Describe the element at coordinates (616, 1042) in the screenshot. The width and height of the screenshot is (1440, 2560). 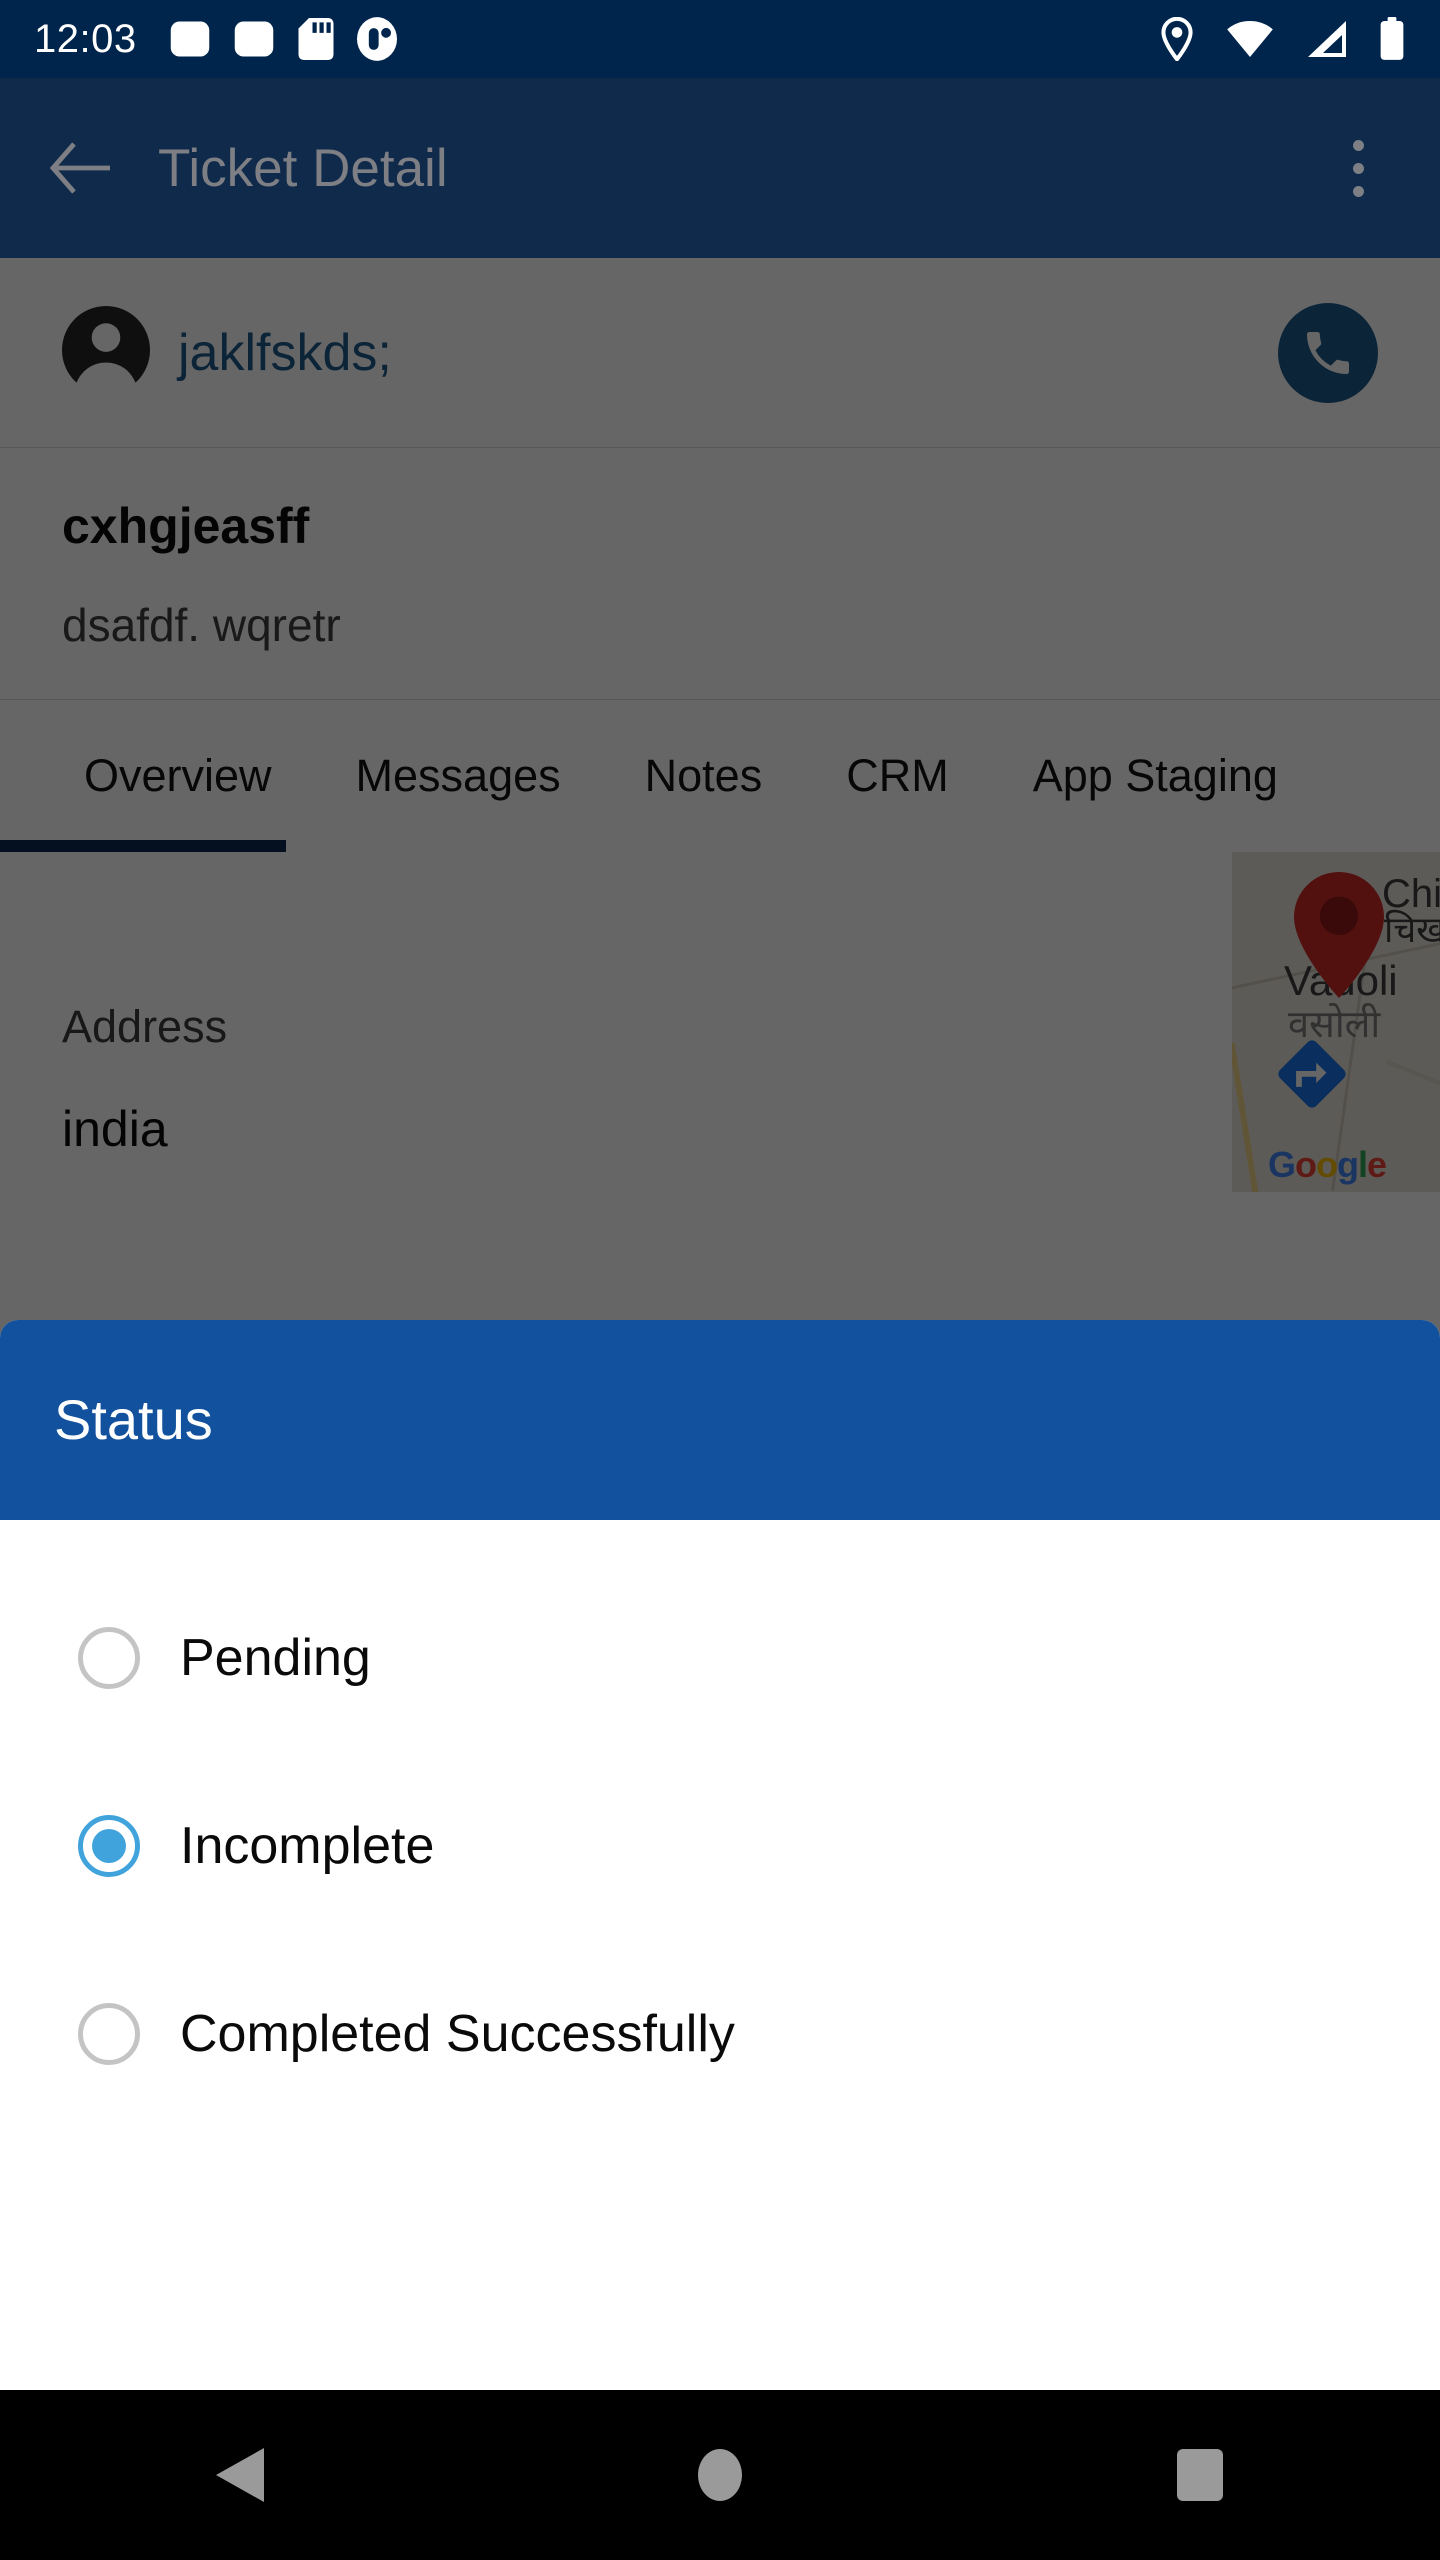
I see `address-card: Address india` at that location.